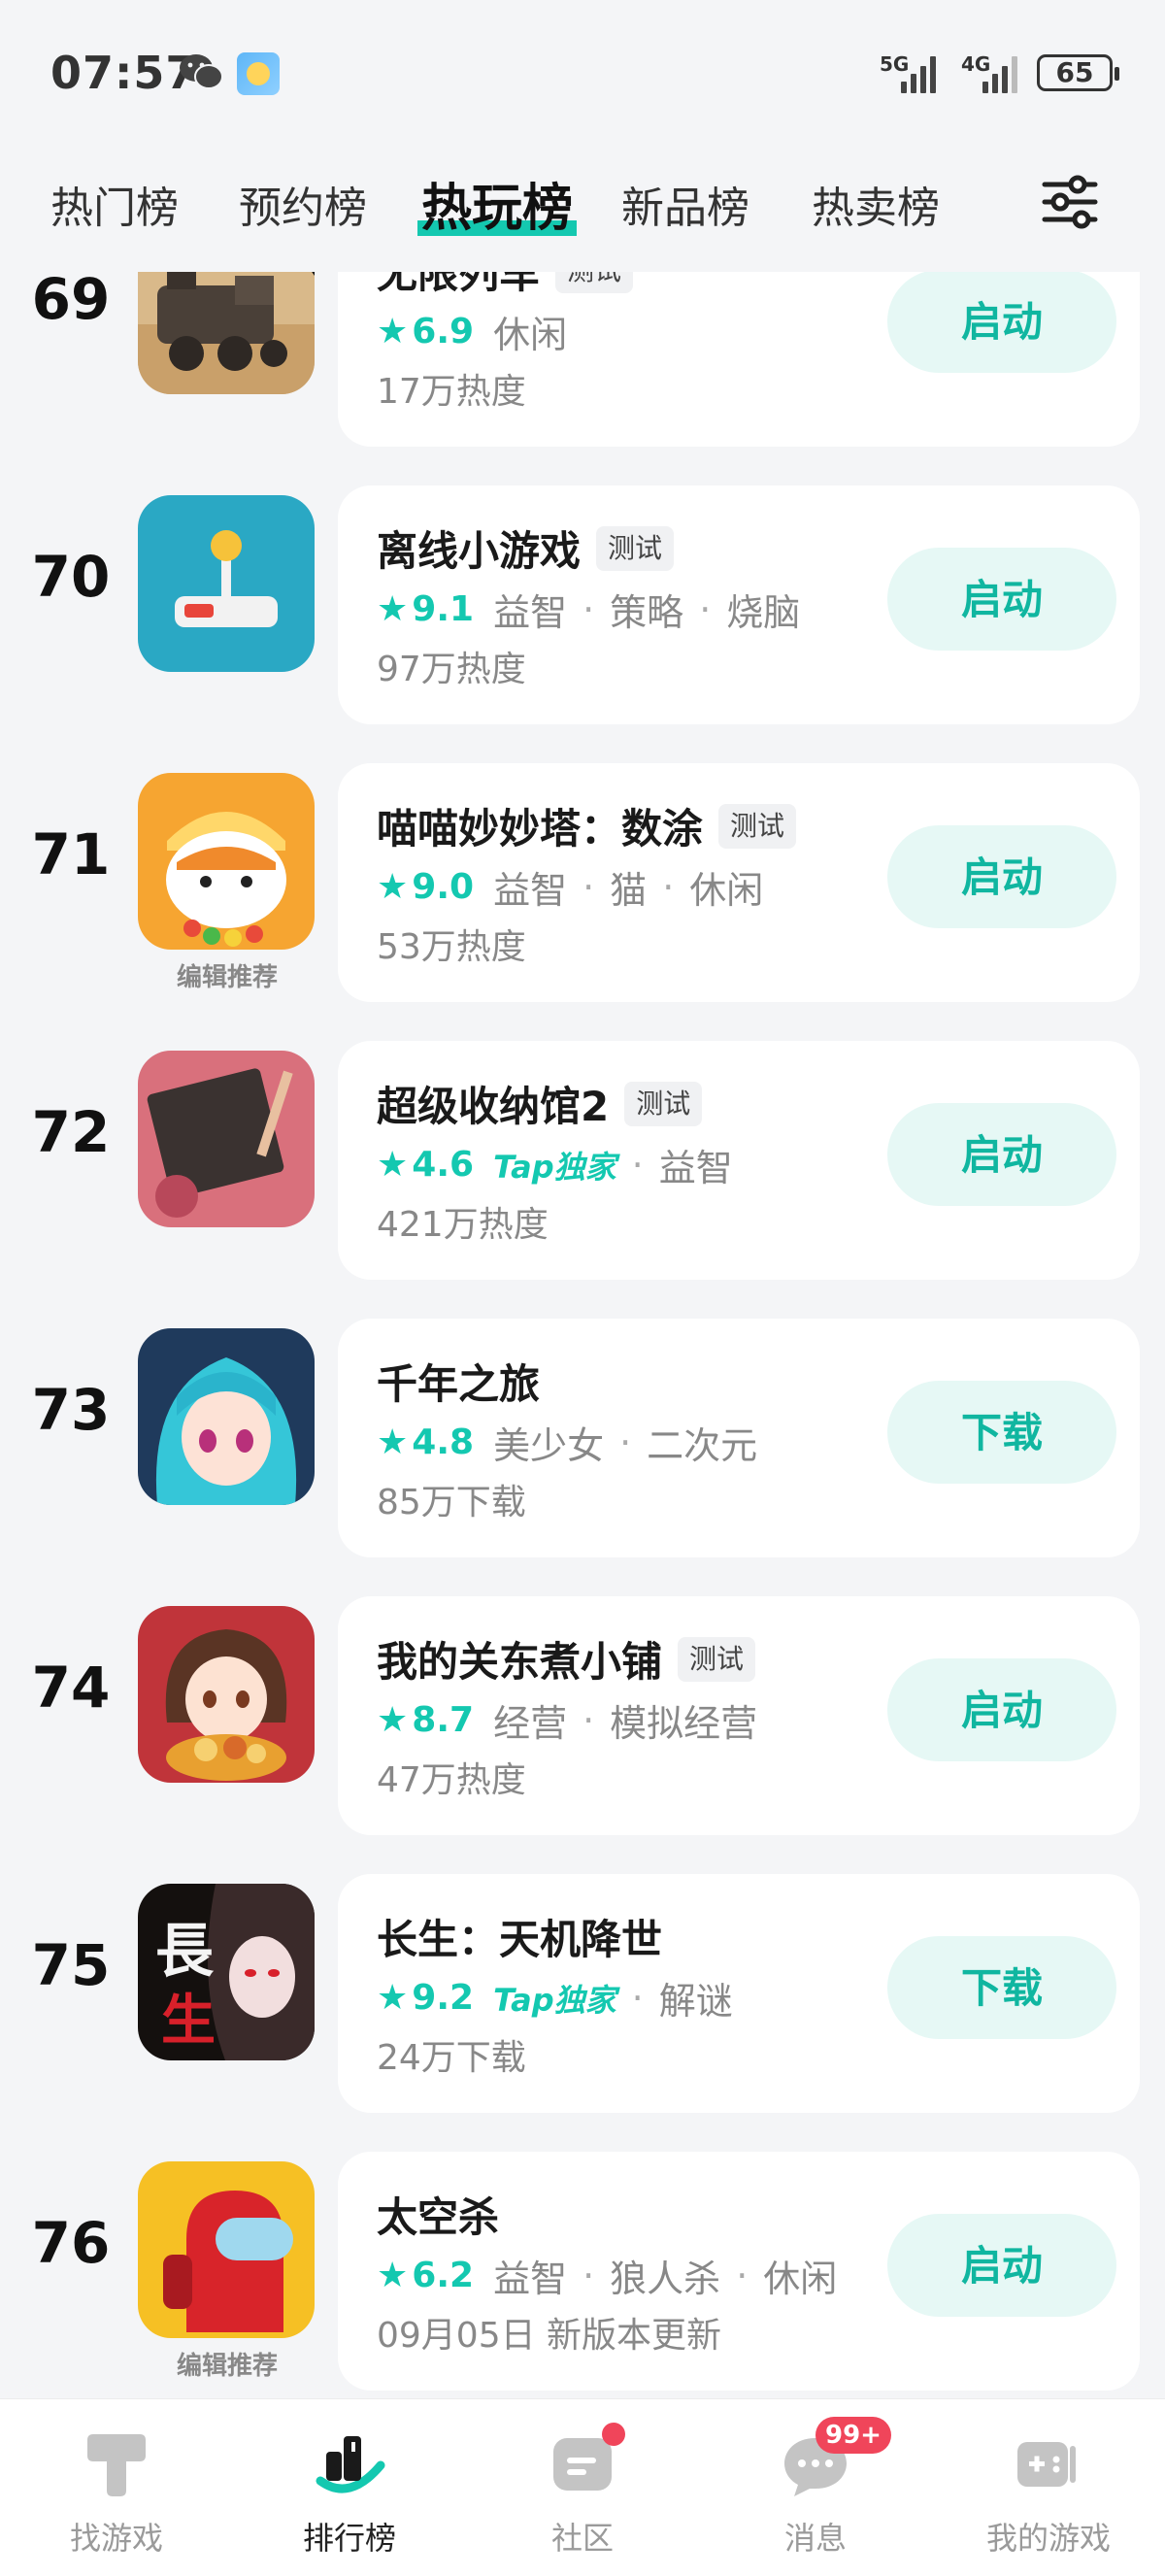  Describe the element at coordinates (451, 1502) in the screenshot. I see `downloads-text: 85万下载` at that location.